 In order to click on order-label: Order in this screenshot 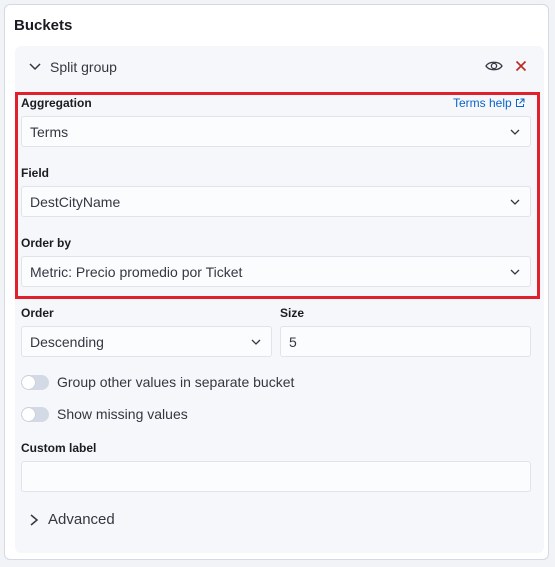, I will do `click(37, 313)`.